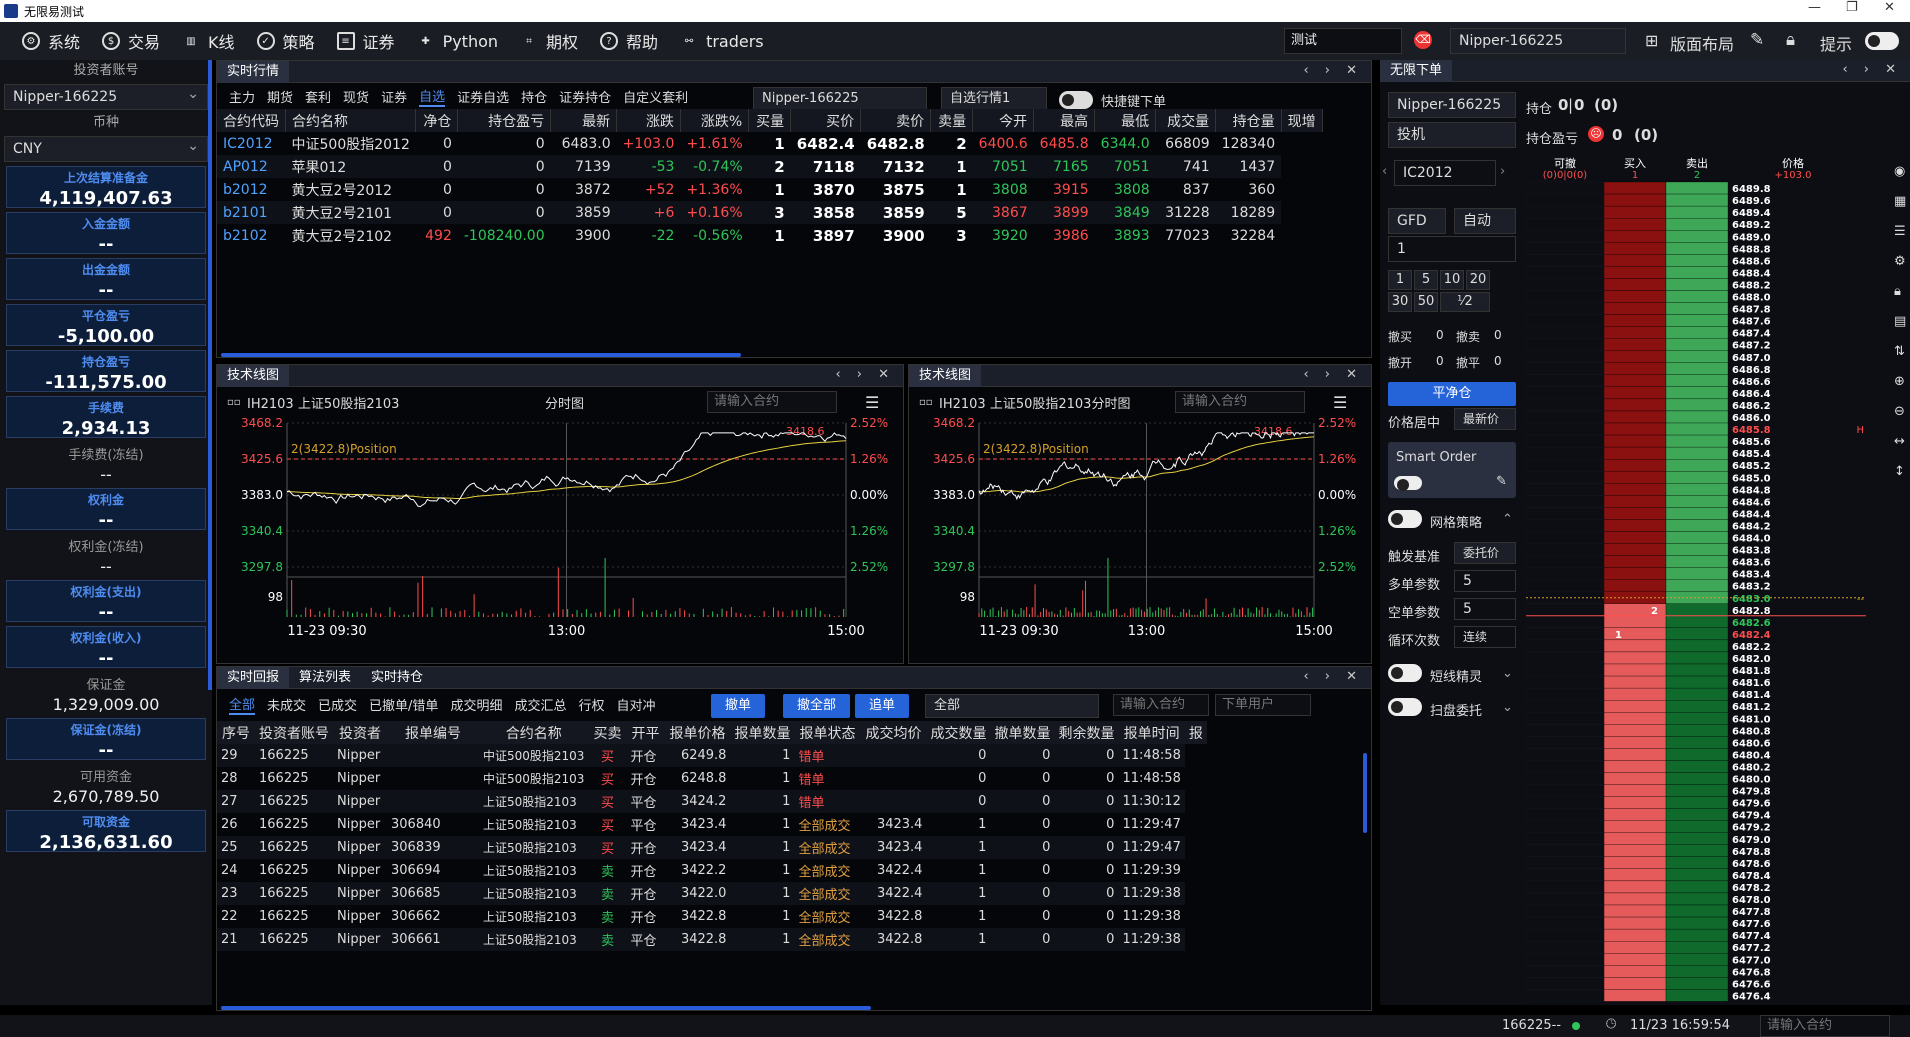 The image size is (1910, 1037). I want to click on chart-search-input: 请输入合约, so click(1240, 402).